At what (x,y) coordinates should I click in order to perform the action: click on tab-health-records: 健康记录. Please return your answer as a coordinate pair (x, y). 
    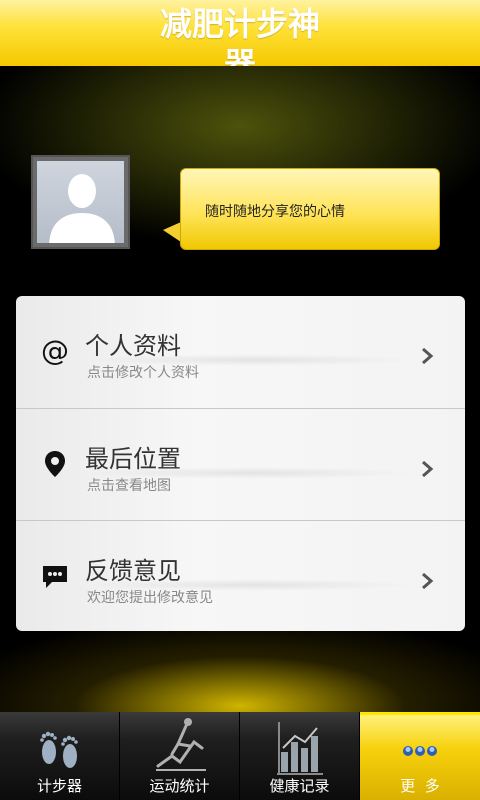
    Looking at the image, I should click on (300, 756).